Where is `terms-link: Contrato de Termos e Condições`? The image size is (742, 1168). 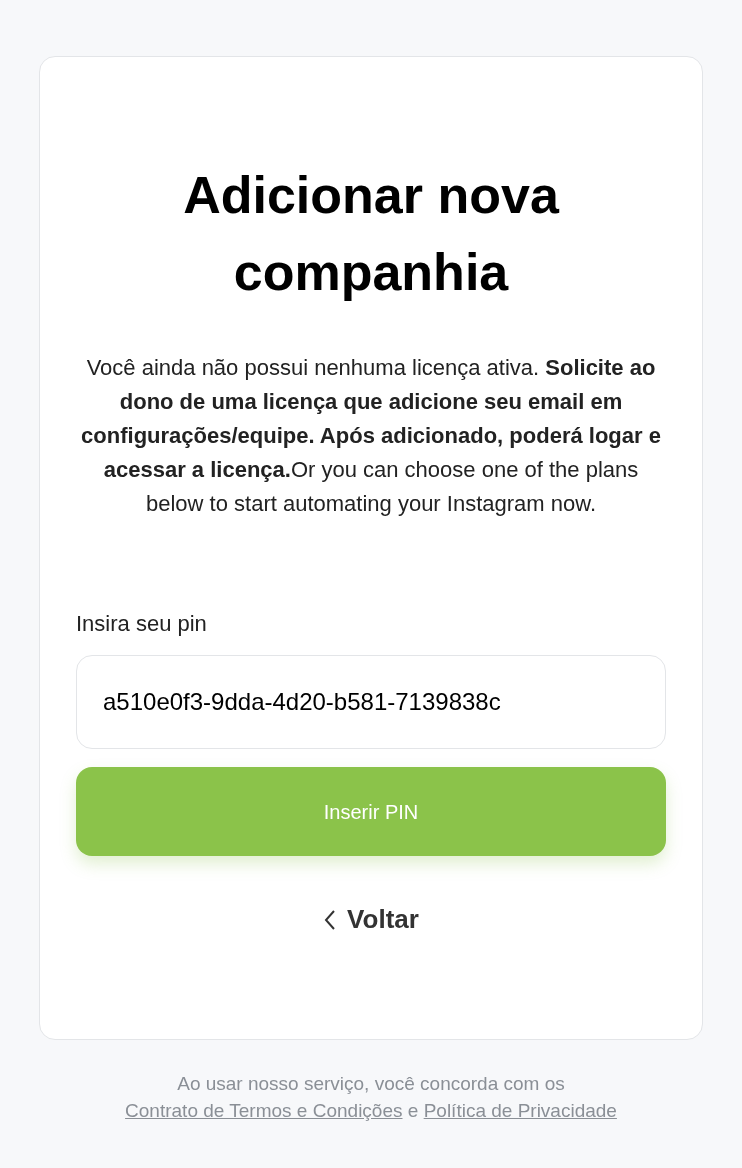 terms-link: Contrato de Termos e Condições is located at coordinates (264, 1110).